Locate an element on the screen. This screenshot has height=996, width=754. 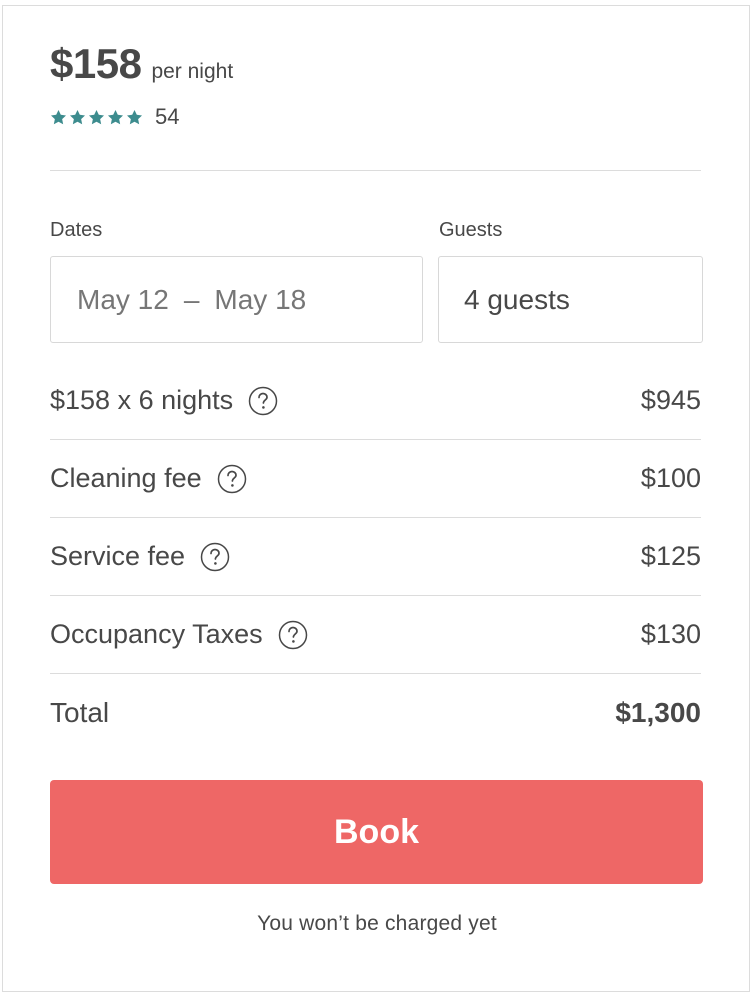
line-item-service-fee: Service fee $125 is located at coordinates (375, 557).